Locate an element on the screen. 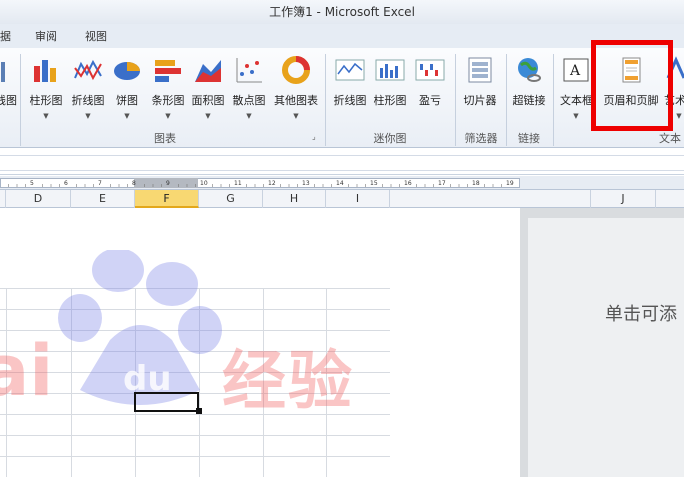  column-header-j: J is located at coordinates (623, 199).